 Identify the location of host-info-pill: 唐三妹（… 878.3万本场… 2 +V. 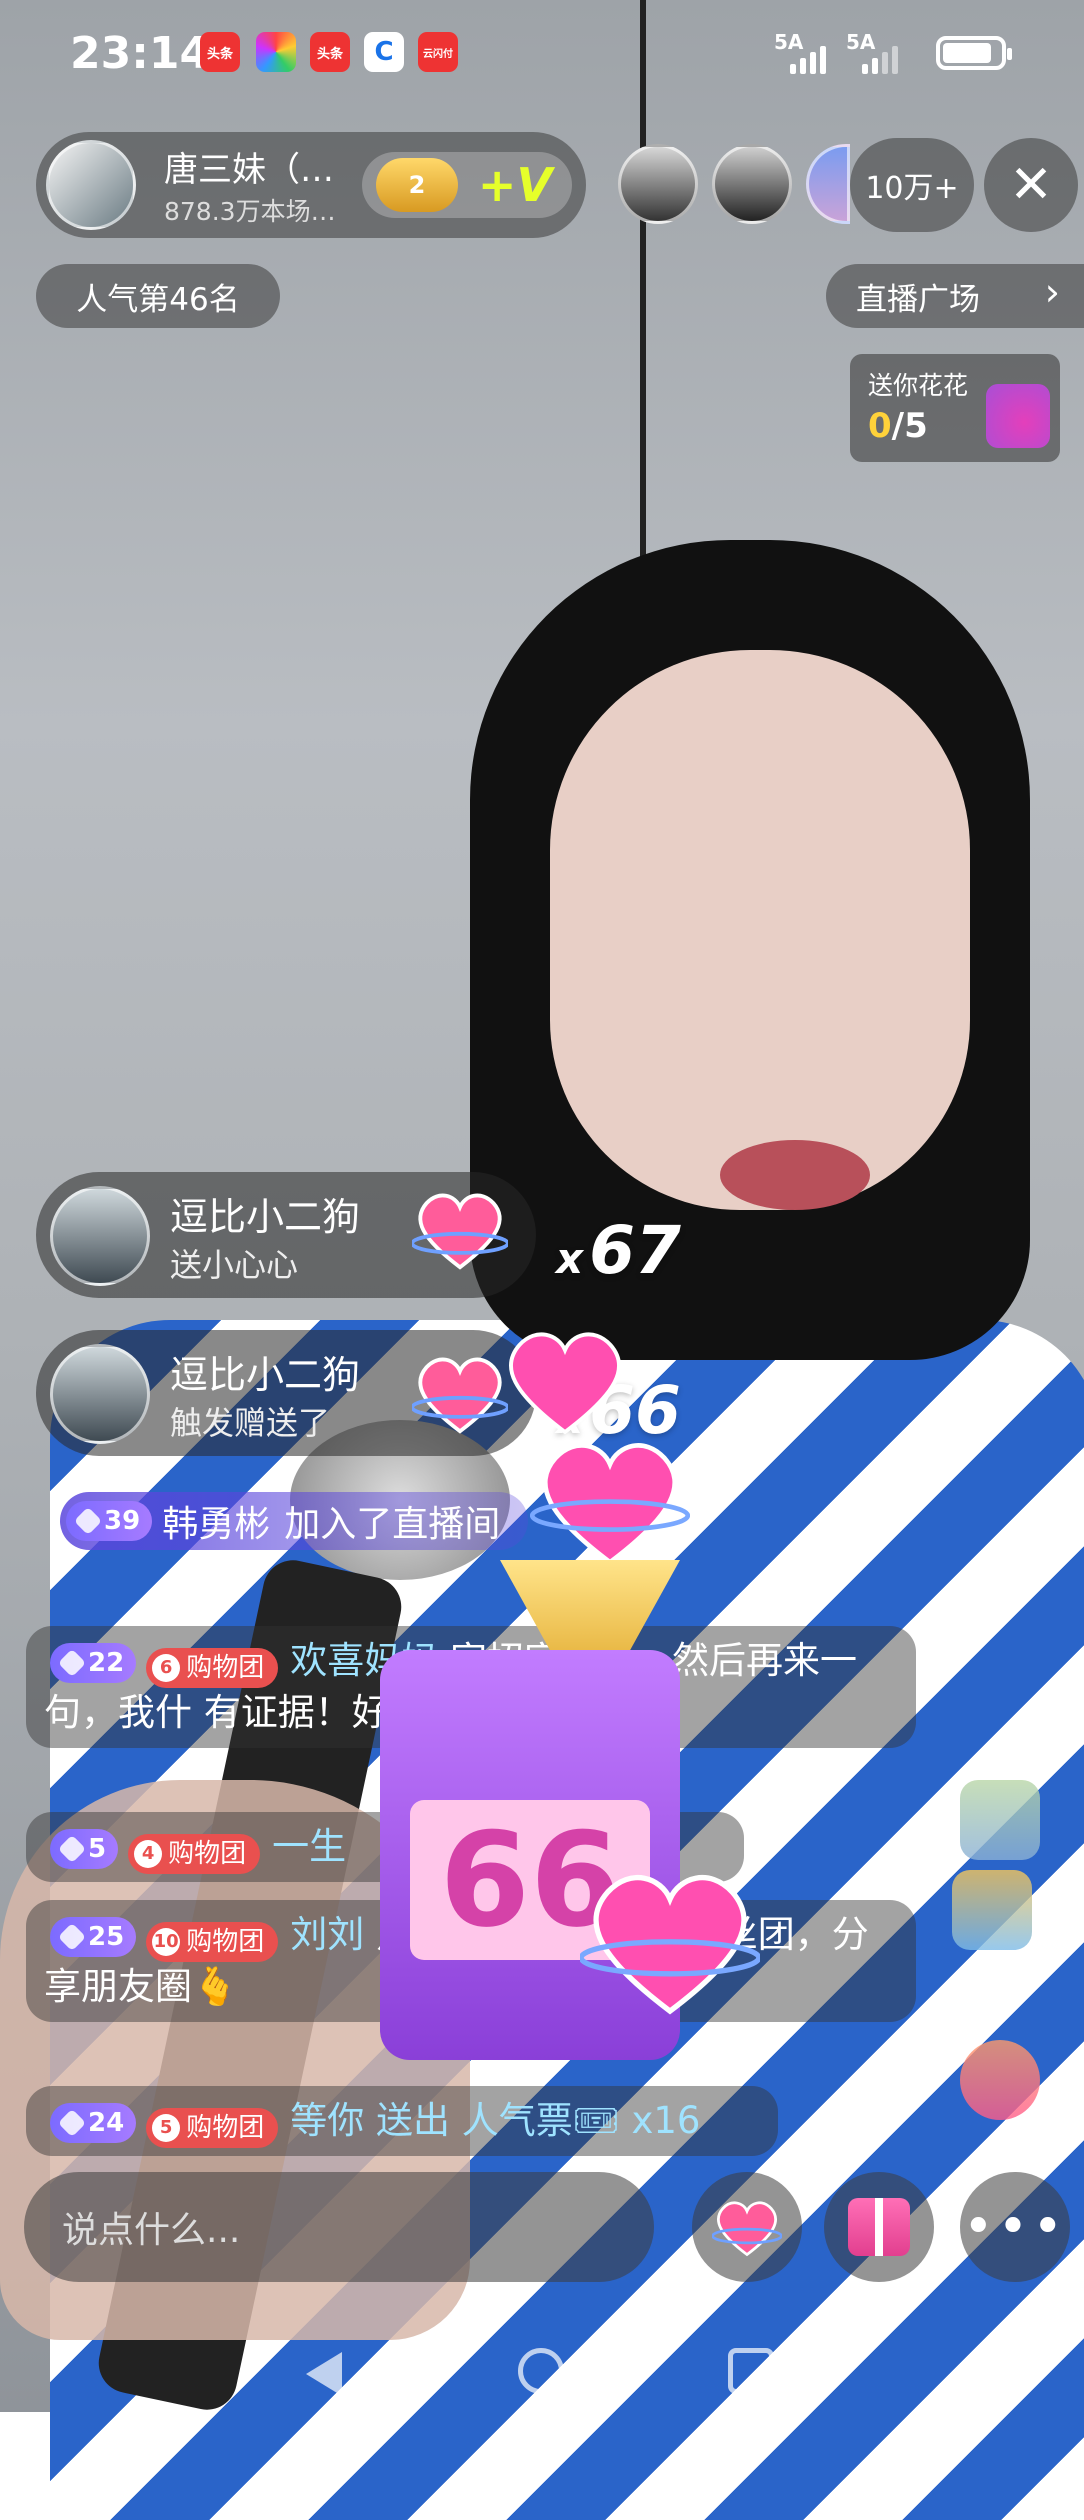
(311, 185).